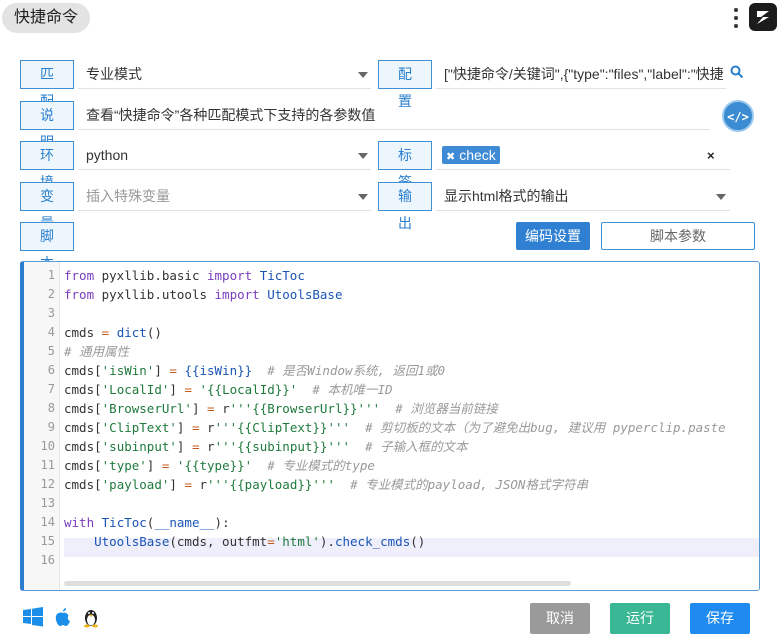 The image size is (778, 638). Describe the element at coordinates (450, 157) in the screenshot. I see `tag-remove-icon: ✖` at that location.